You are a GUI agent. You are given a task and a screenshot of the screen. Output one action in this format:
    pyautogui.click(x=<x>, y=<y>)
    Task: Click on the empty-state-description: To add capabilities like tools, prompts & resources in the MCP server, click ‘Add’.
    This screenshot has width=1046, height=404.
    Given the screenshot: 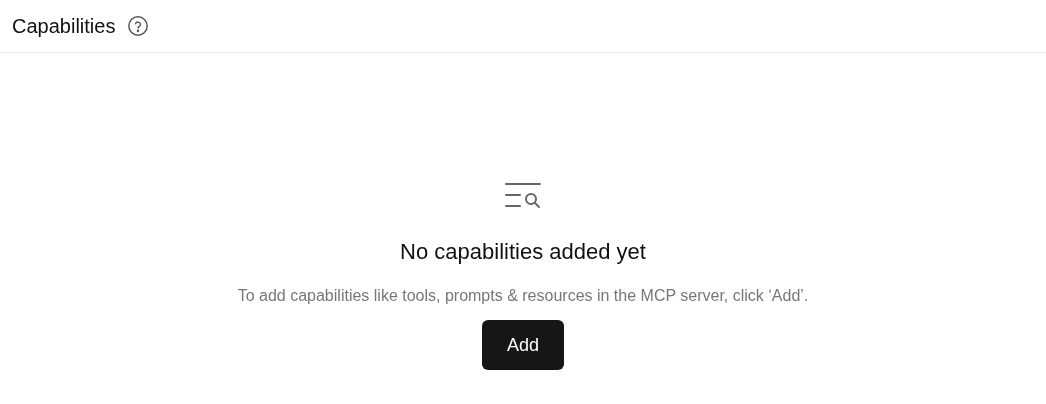 What is the action you would take?
    pyautogui.click(x=523, y=296)
    